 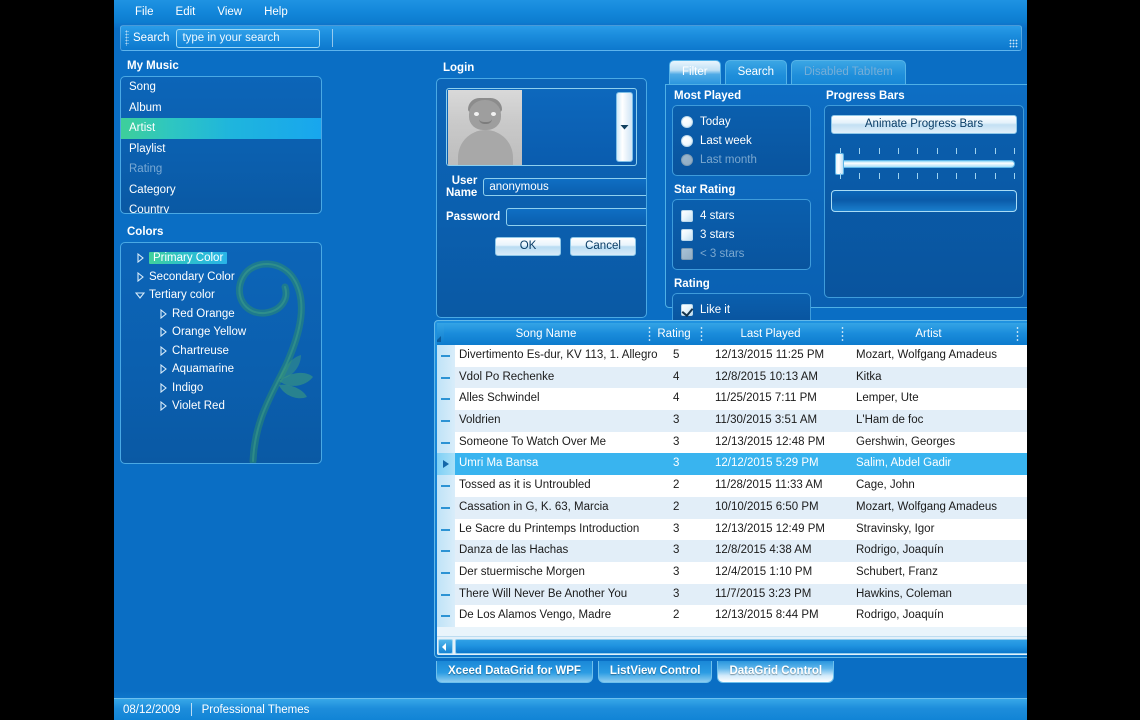 What do you see at coordinates (221, 149) in the screenshot?
I see `sidebar-item-playlist: Playlist` at bounding box center [221, 149].